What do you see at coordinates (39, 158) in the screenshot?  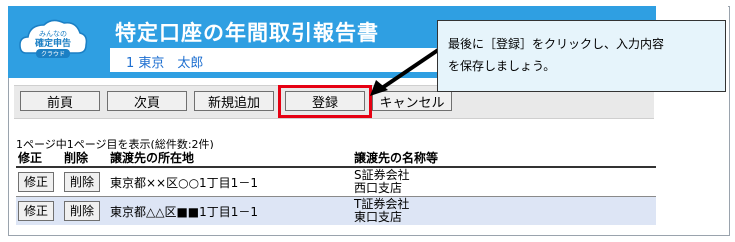 I see `header-edit: 修正` at bounding box center [39, 158].